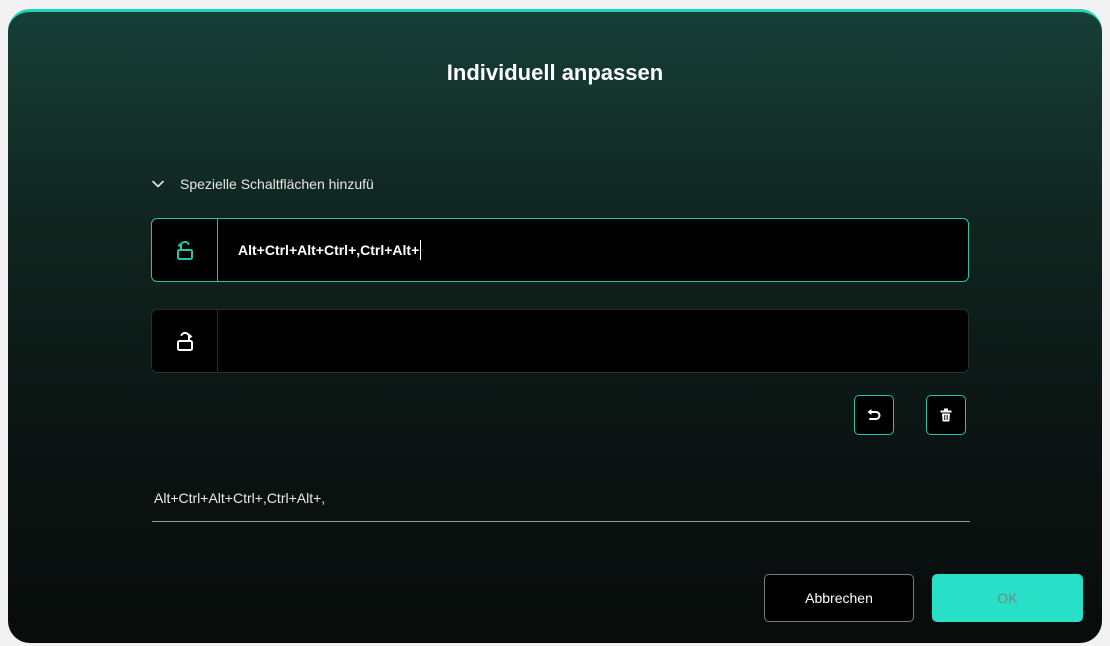  Describe the element at coordinates (158, 184) in the screenshot. I see `chevron-down-icon` at that location.